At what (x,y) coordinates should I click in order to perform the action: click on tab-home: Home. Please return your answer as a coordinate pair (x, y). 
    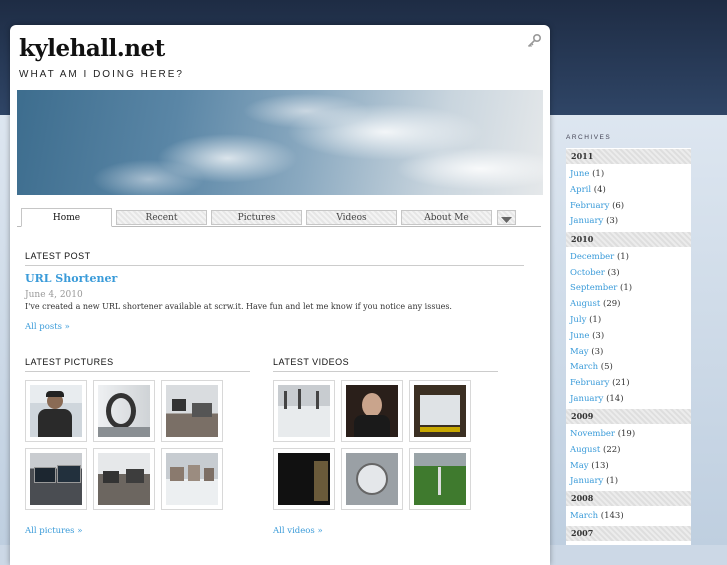
    Looking at the image, I should click on (66, 217).